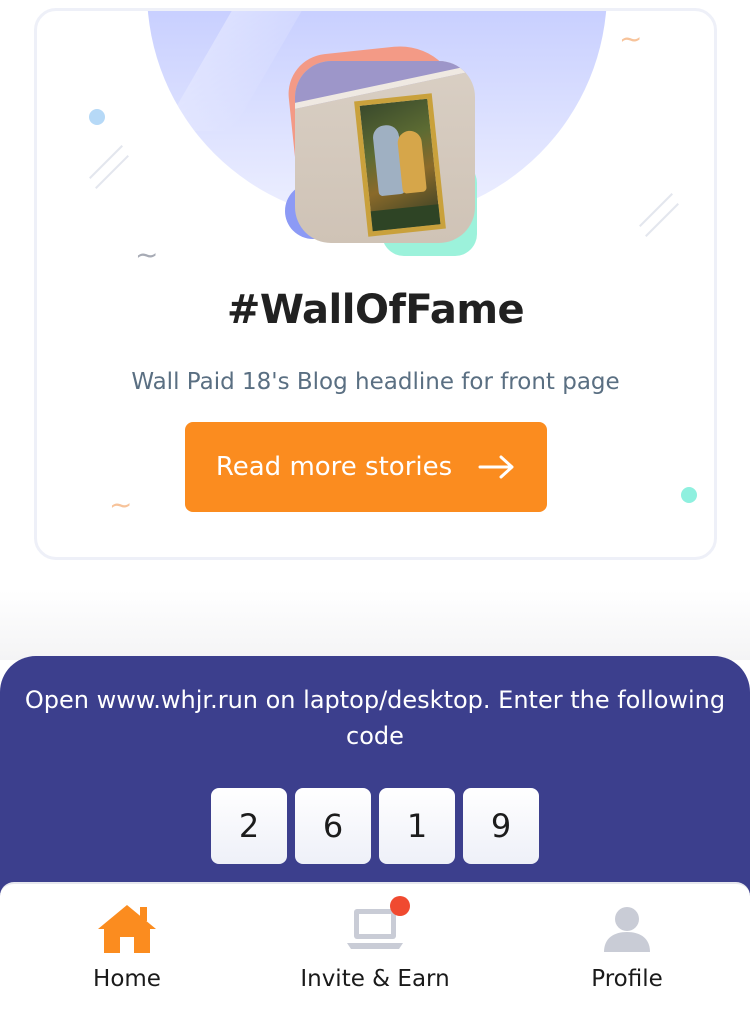  I want to click on decorative-squiggle-orange-bottom: ~, so click(121, 504).